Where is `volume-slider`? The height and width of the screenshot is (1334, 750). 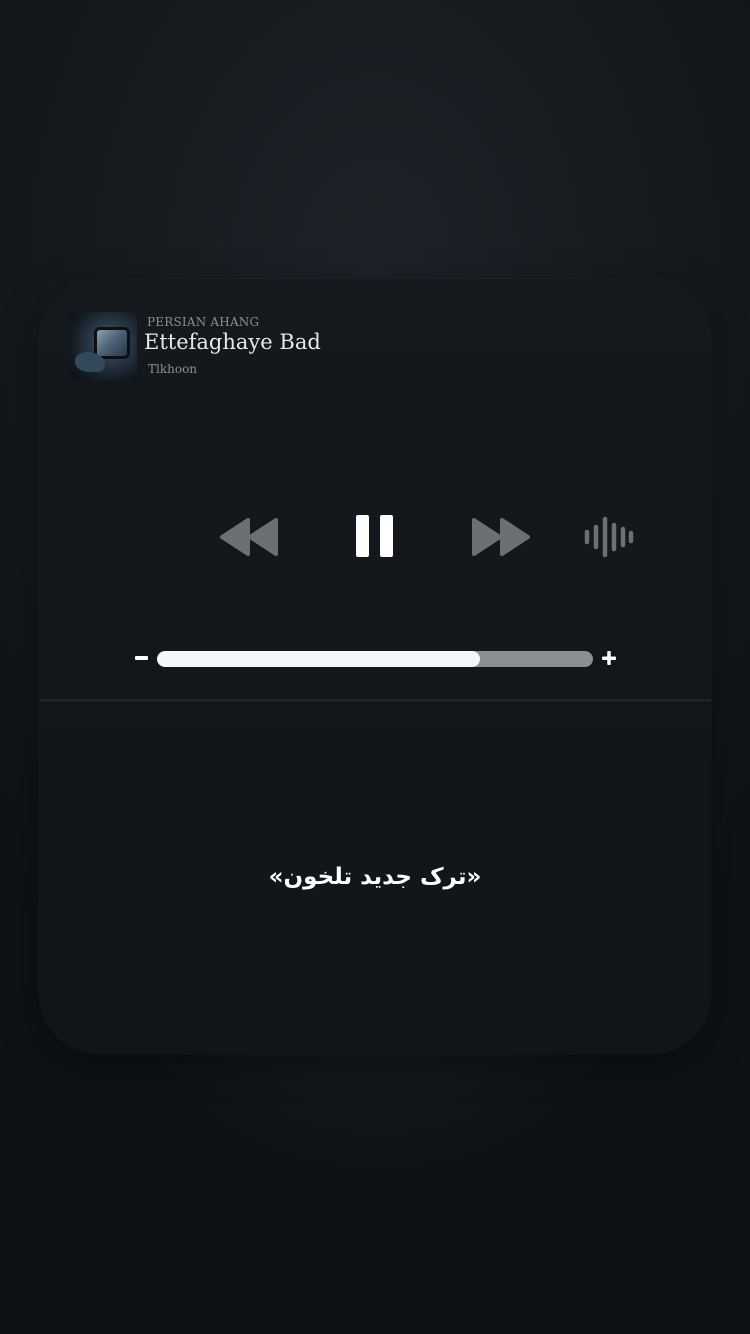 volume-slider is located at coordinates (375, 659).